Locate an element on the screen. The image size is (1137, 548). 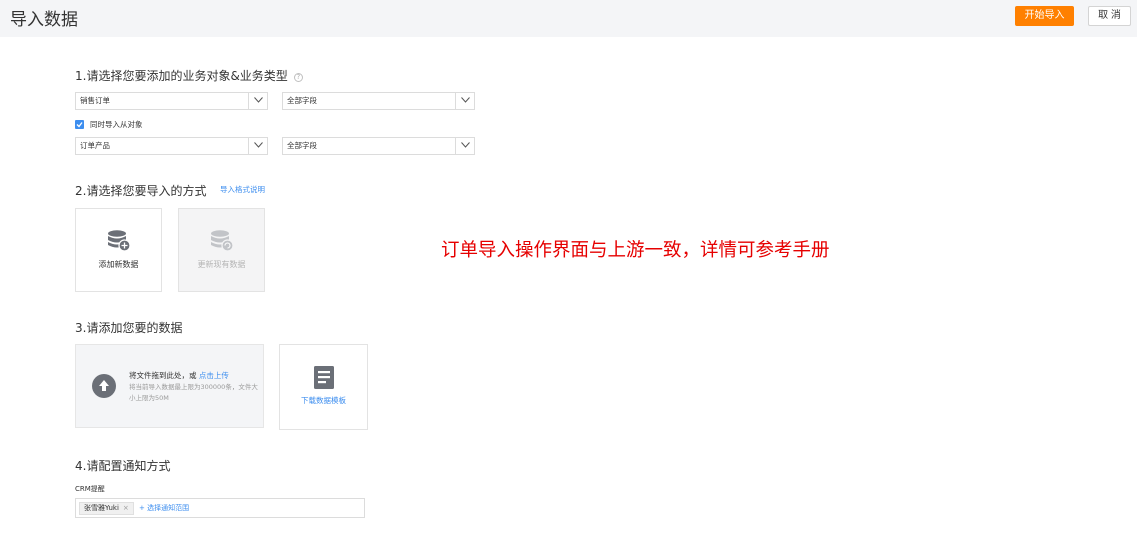
child-object-select: 订单产品 is located at coordinates (171, 146).